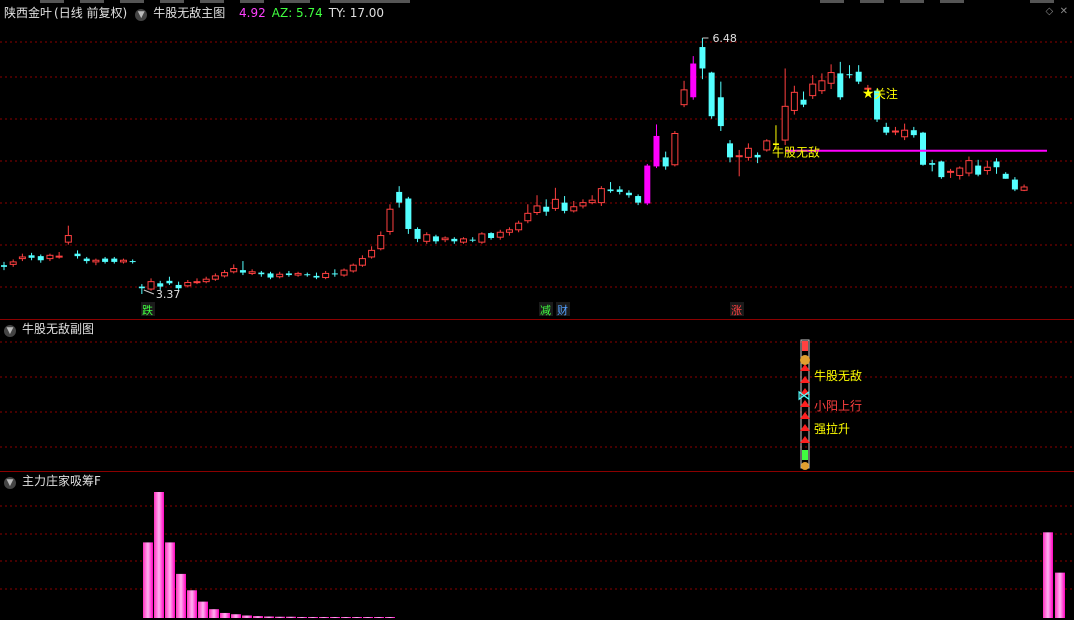  I want to click on indicator-name: 牛股无敌主图, so click(189, 13).